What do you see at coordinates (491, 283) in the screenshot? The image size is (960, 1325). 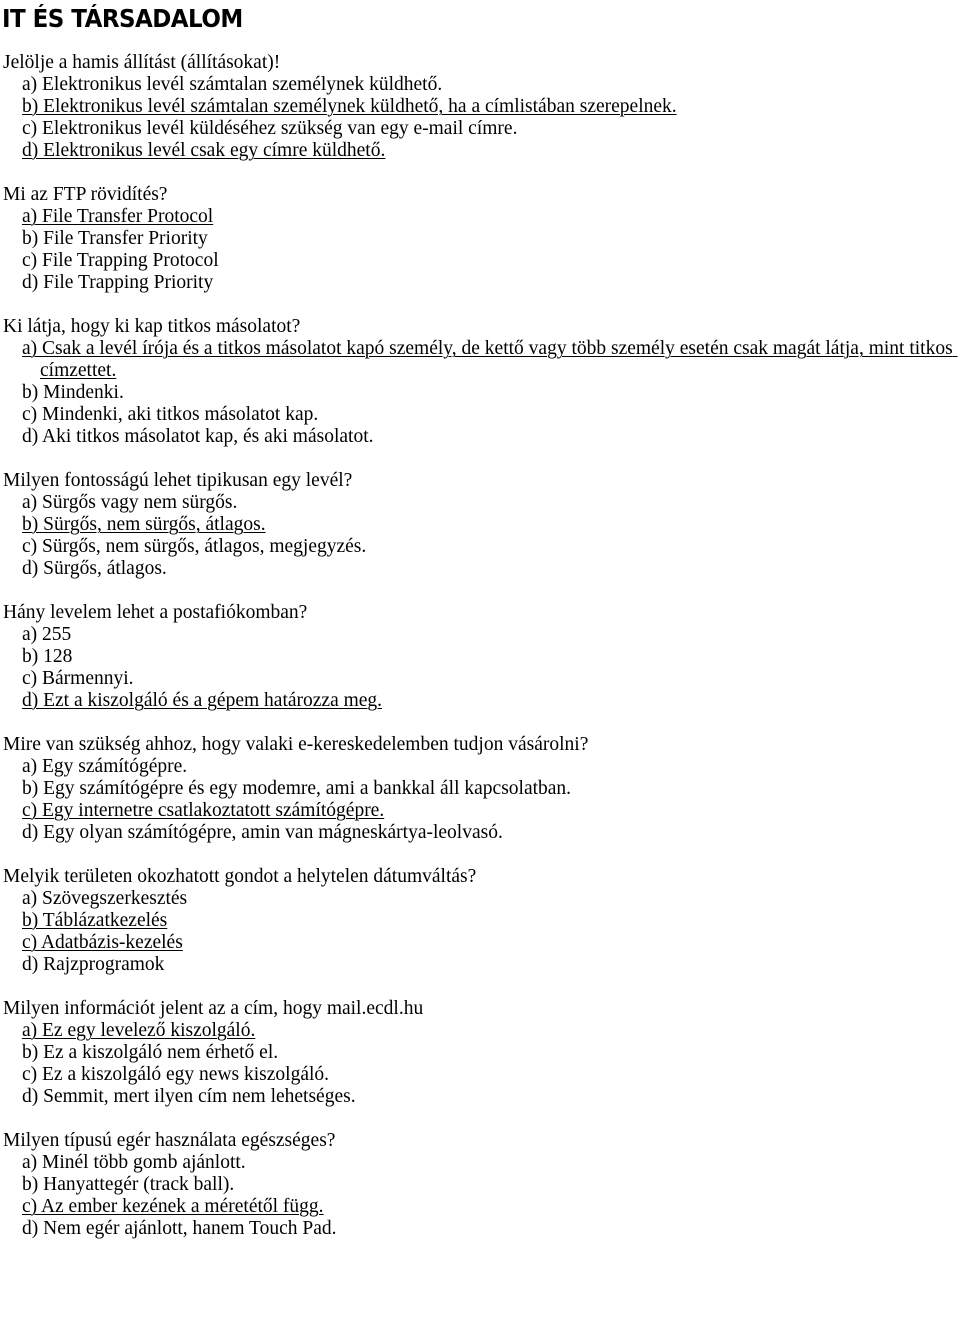 I see `answer-option: d) File Trapping Priority` at bounding box center [491, 283].